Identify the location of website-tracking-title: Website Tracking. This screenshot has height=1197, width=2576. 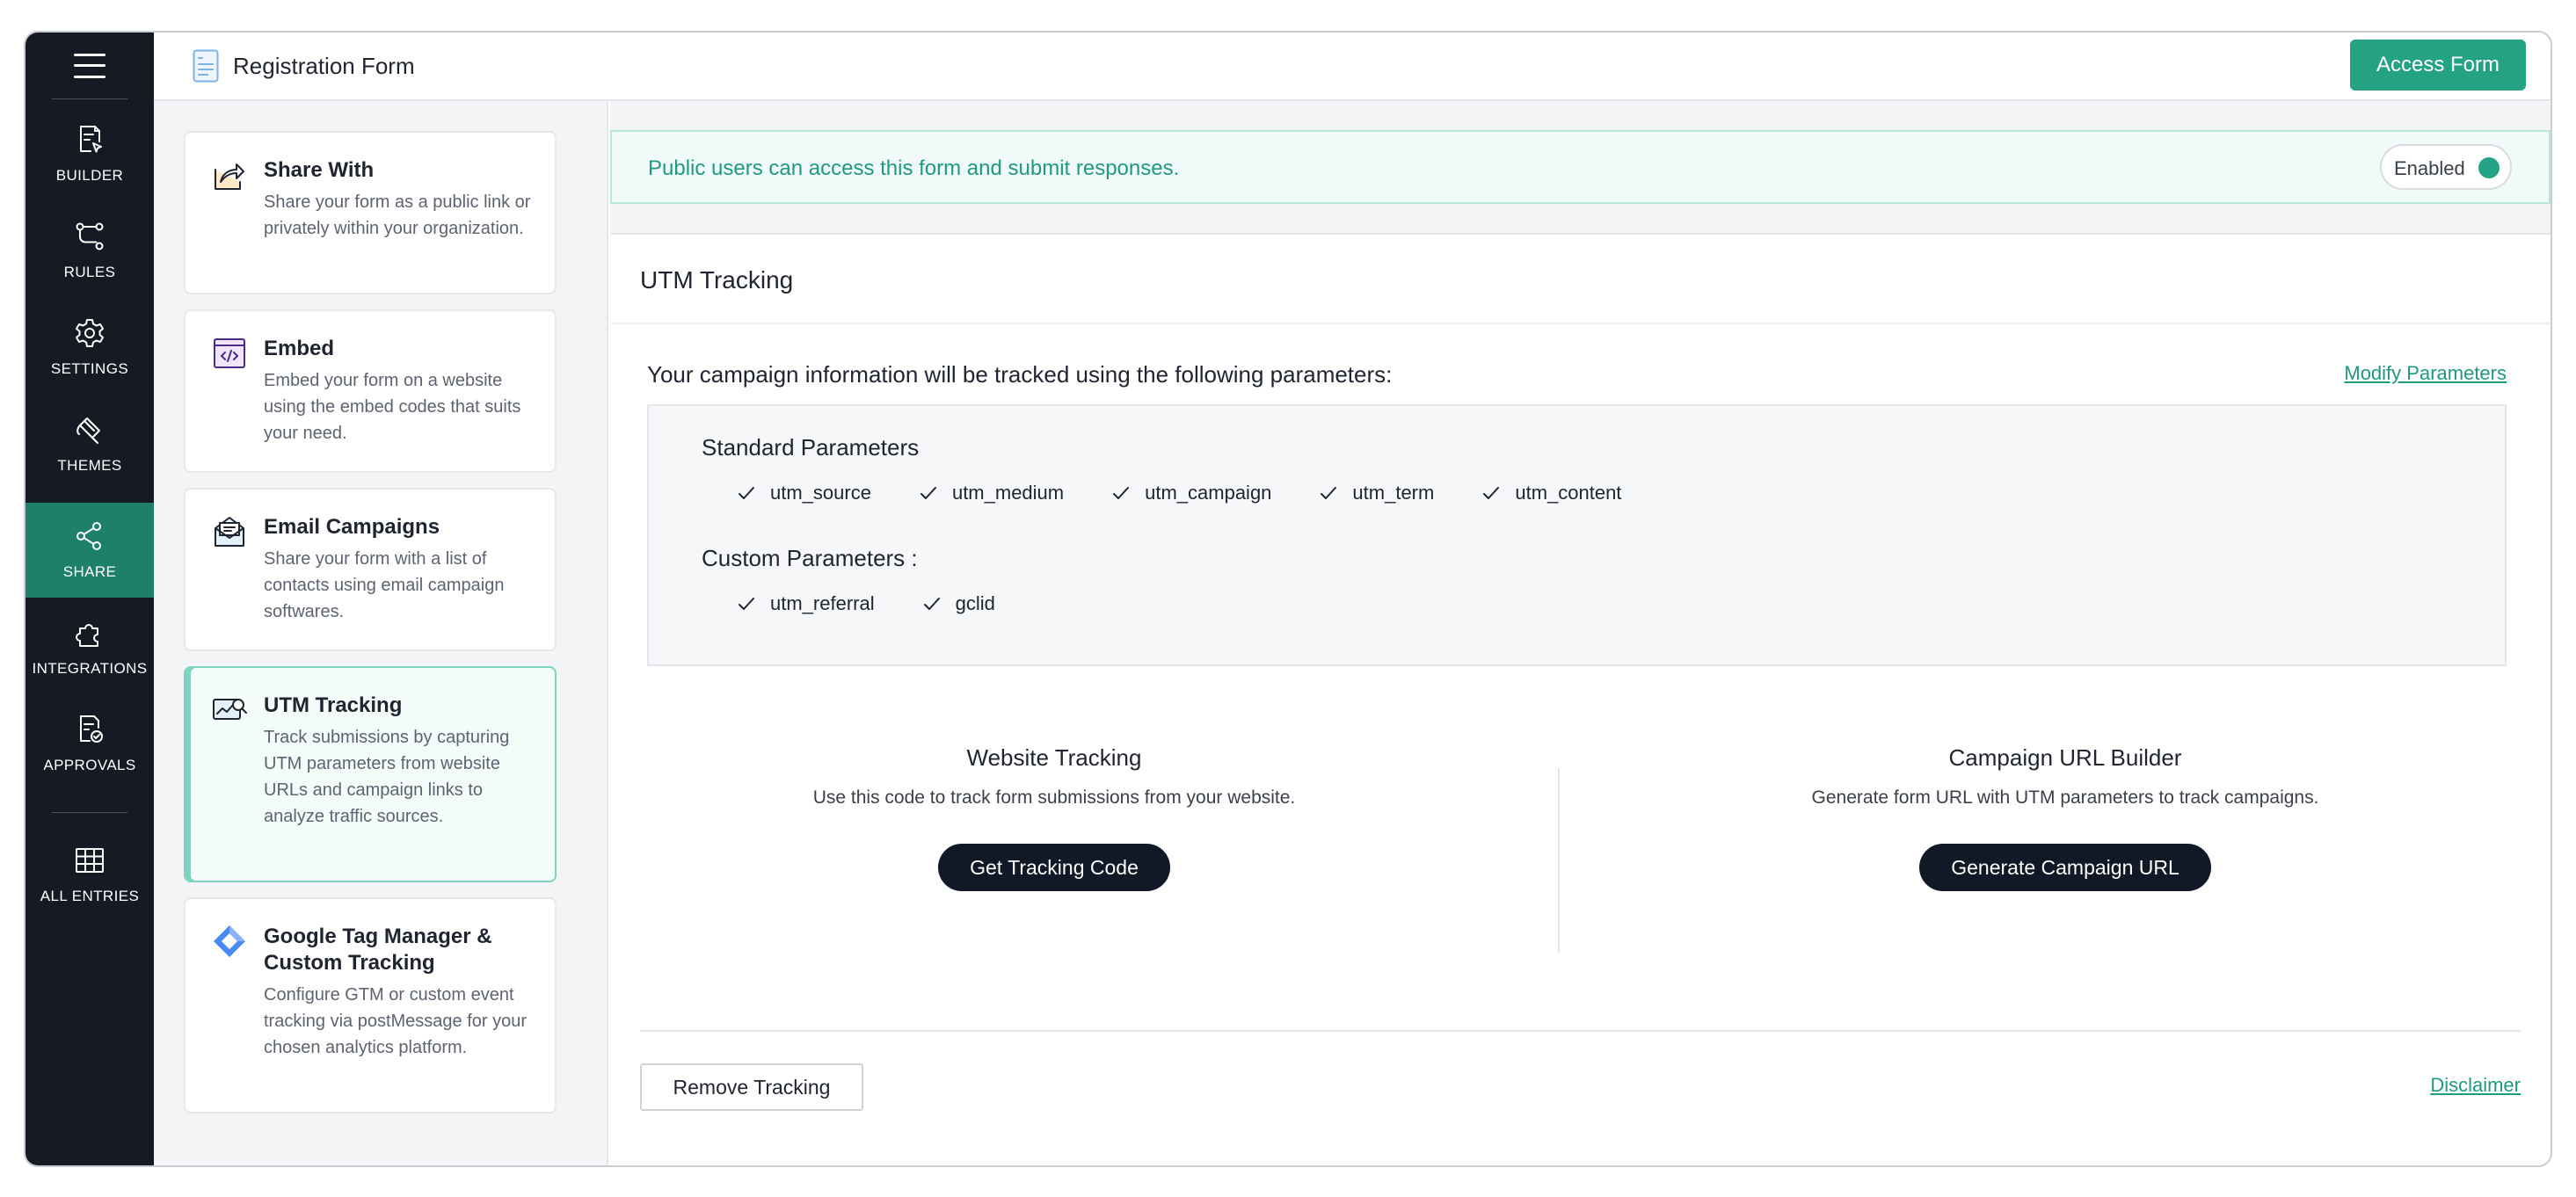
(1054, 757).